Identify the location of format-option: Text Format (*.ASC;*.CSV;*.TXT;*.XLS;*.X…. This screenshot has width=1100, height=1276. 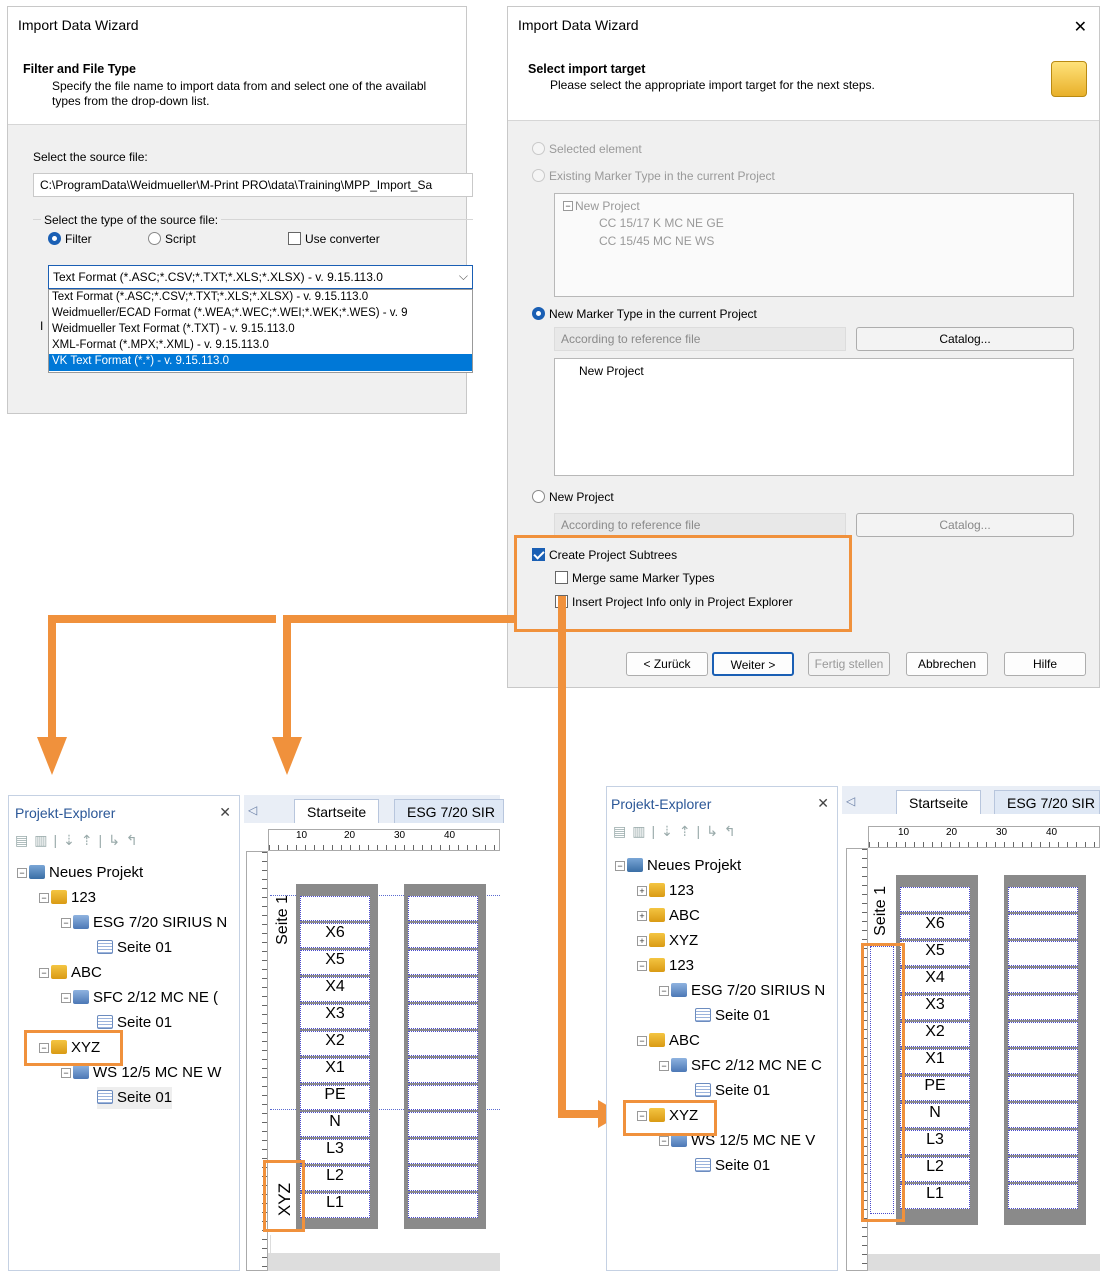
(260, 298).